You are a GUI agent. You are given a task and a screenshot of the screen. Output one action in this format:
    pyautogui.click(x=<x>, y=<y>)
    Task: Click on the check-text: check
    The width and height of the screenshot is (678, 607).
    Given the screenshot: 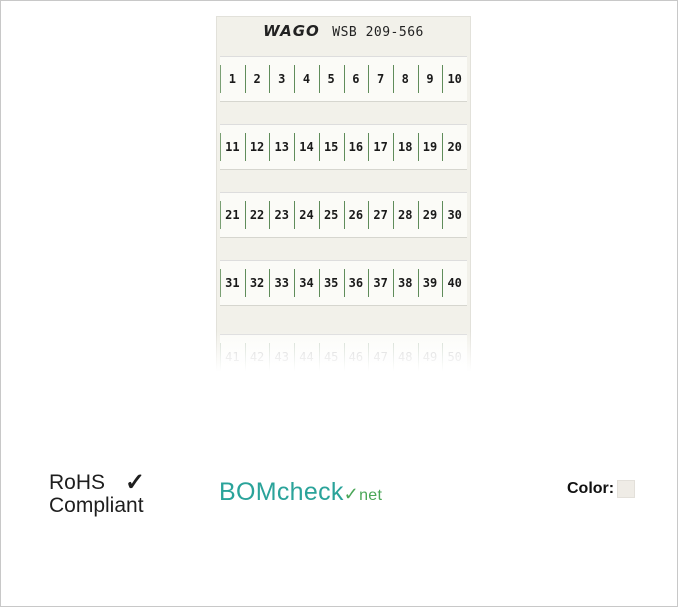 What is the action you would take?
    pyautogui.click(x=310, y=492)
    